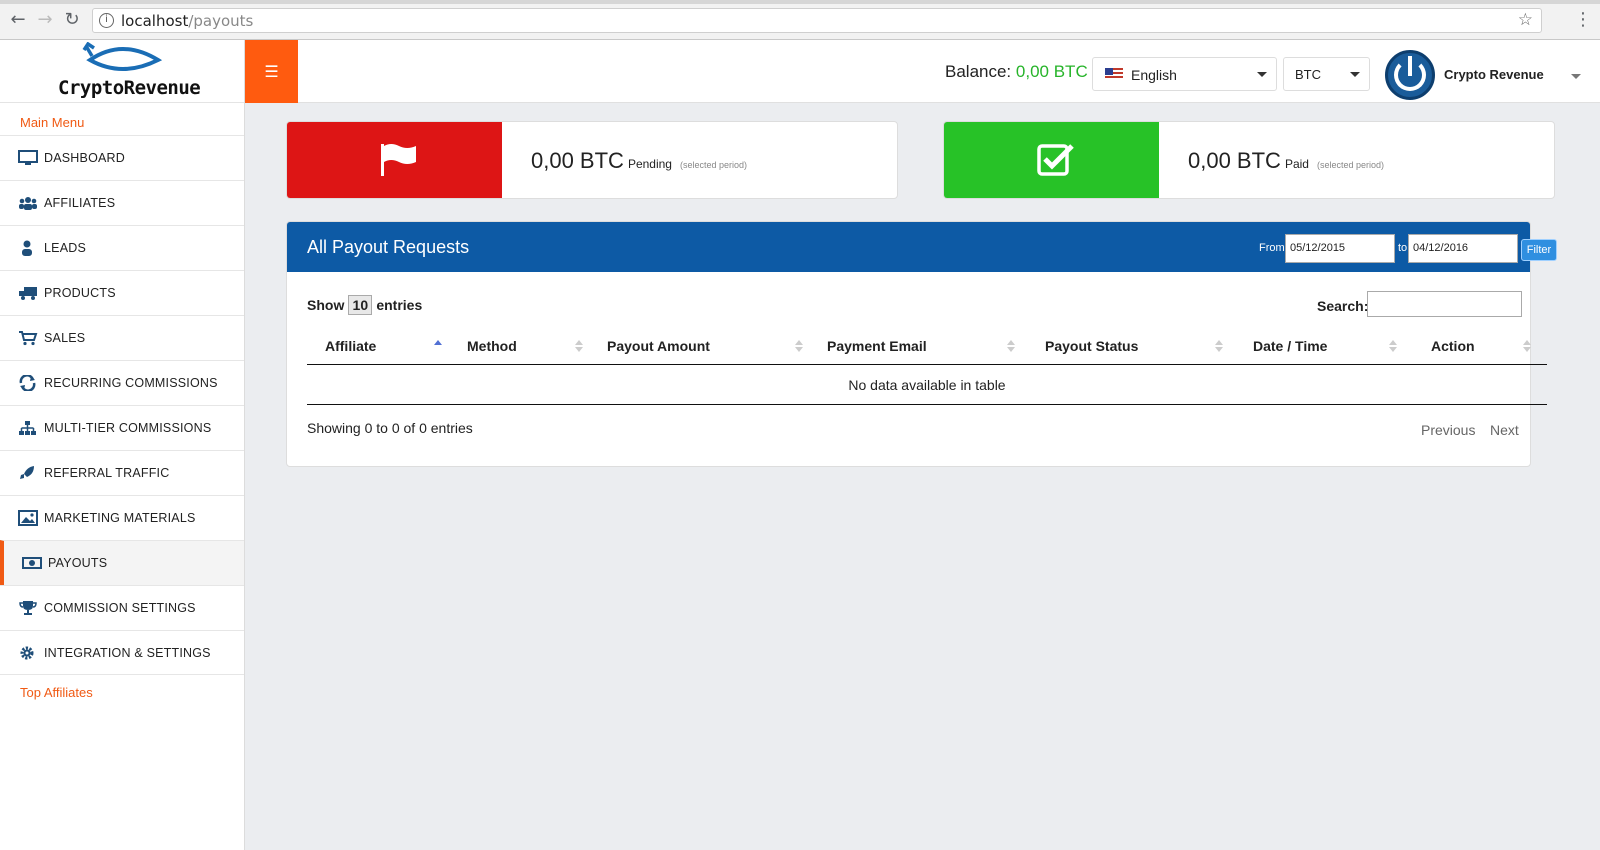 This screenshot has width=1600, height=850. Describe the element at coordinates (27, 472) in the screenshot. I see `rocket-icon` at that location.